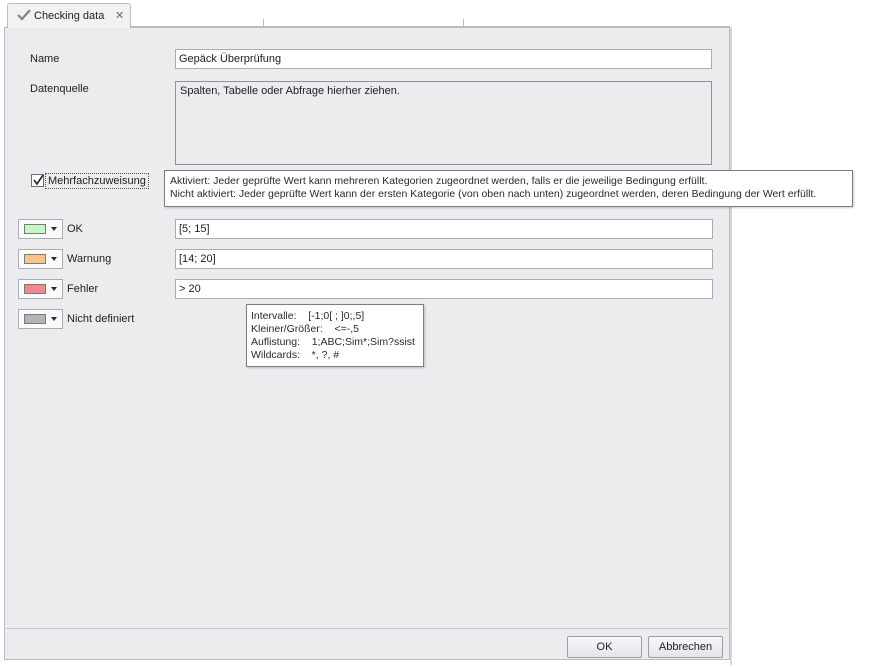 This screenshot has width=883, height=668. I want to click on color-picker-ok, so click(40, 229).